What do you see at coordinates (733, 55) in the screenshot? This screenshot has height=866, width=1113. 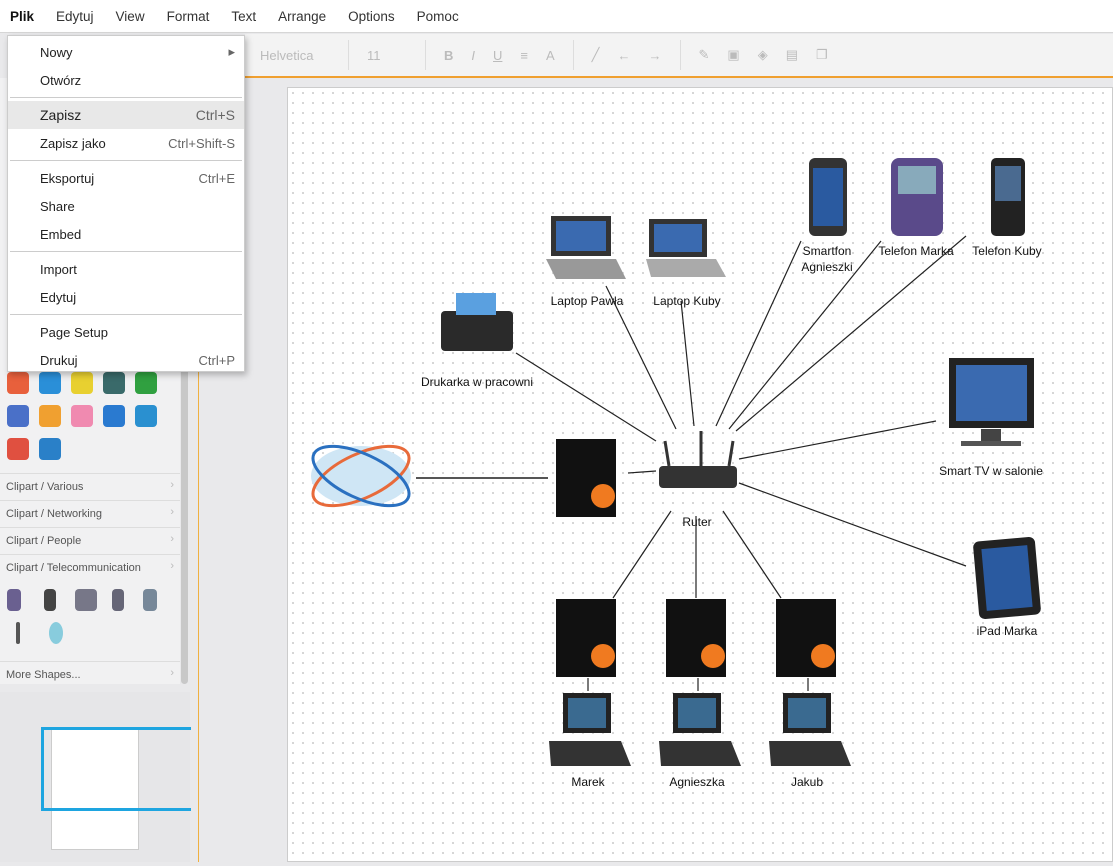 I see `image-icon: ▣` at bounding box center [733, 55].